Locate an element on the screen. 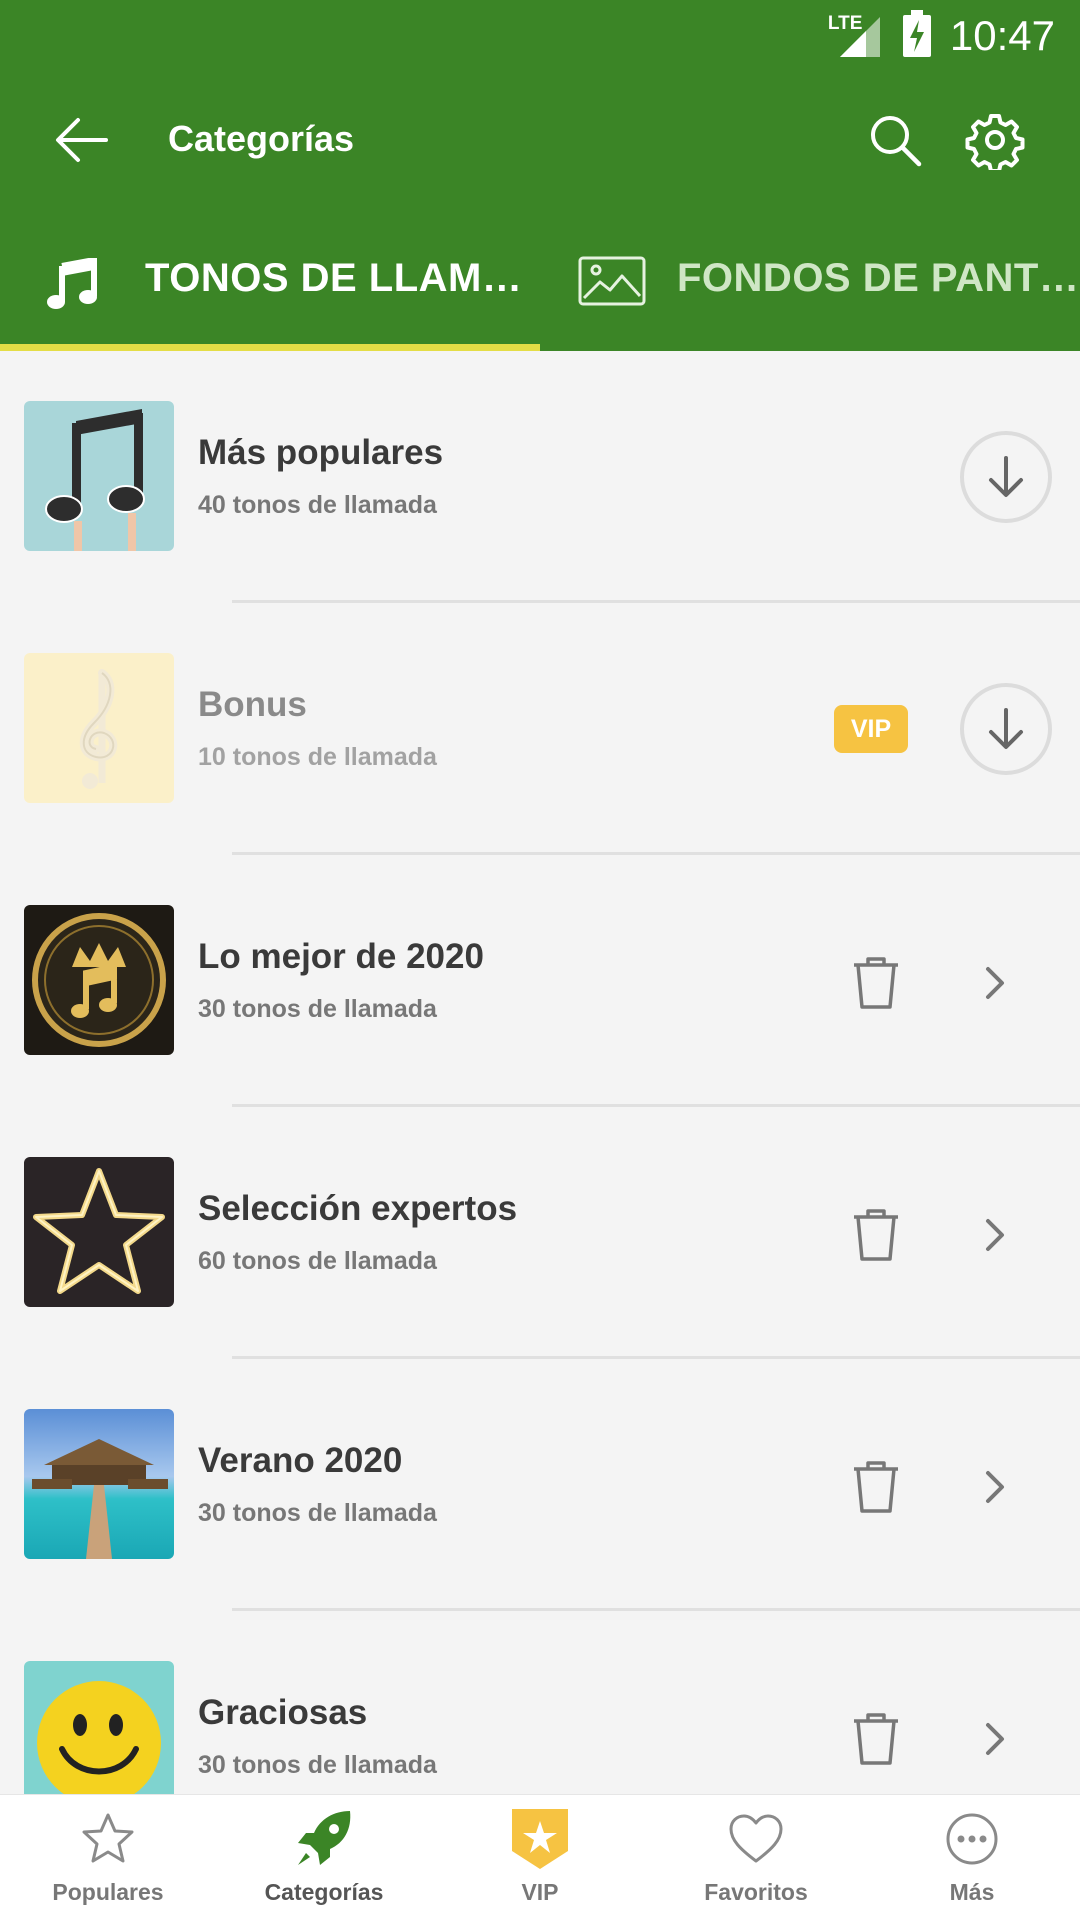 The height and width of the screenshot is (1920, 1080). bottom-navigation: Populares Categorías VIP Favoritos Más is located at coordinates (540, 1857).